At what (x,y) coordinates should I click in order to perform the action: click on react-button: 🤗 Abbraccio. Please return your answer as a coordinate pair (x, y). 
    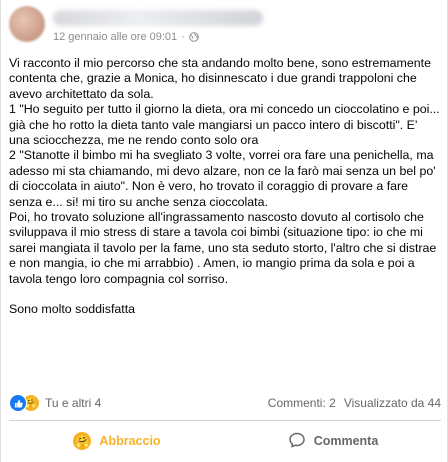
    Looking at the image, I should click on (117, 441).